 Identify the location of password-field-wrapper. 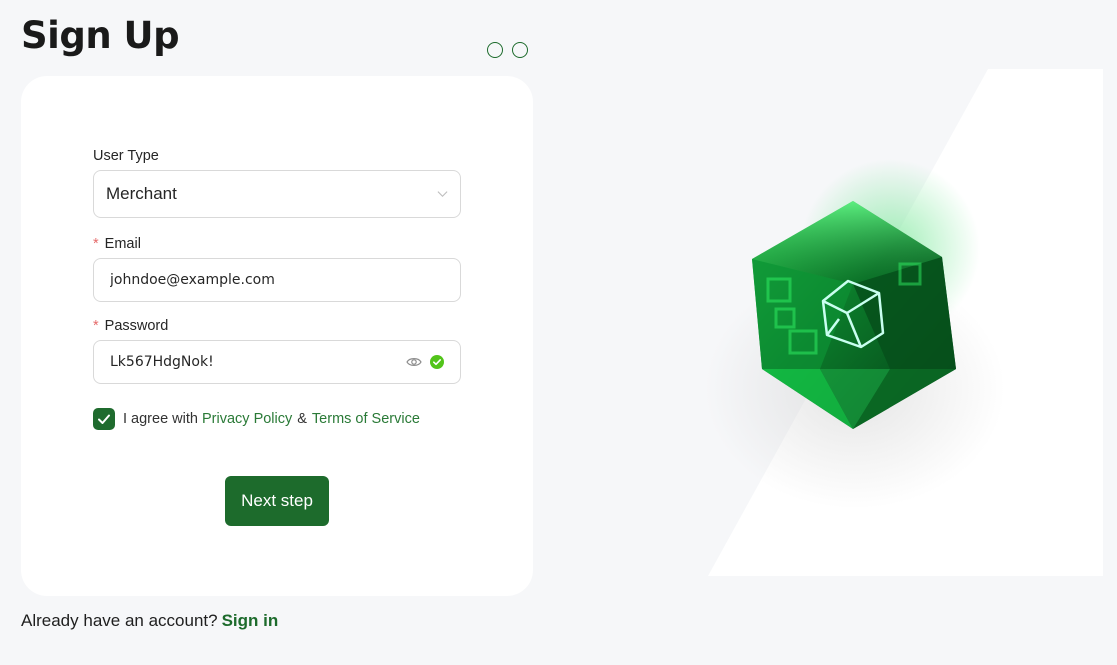
(277, 362).